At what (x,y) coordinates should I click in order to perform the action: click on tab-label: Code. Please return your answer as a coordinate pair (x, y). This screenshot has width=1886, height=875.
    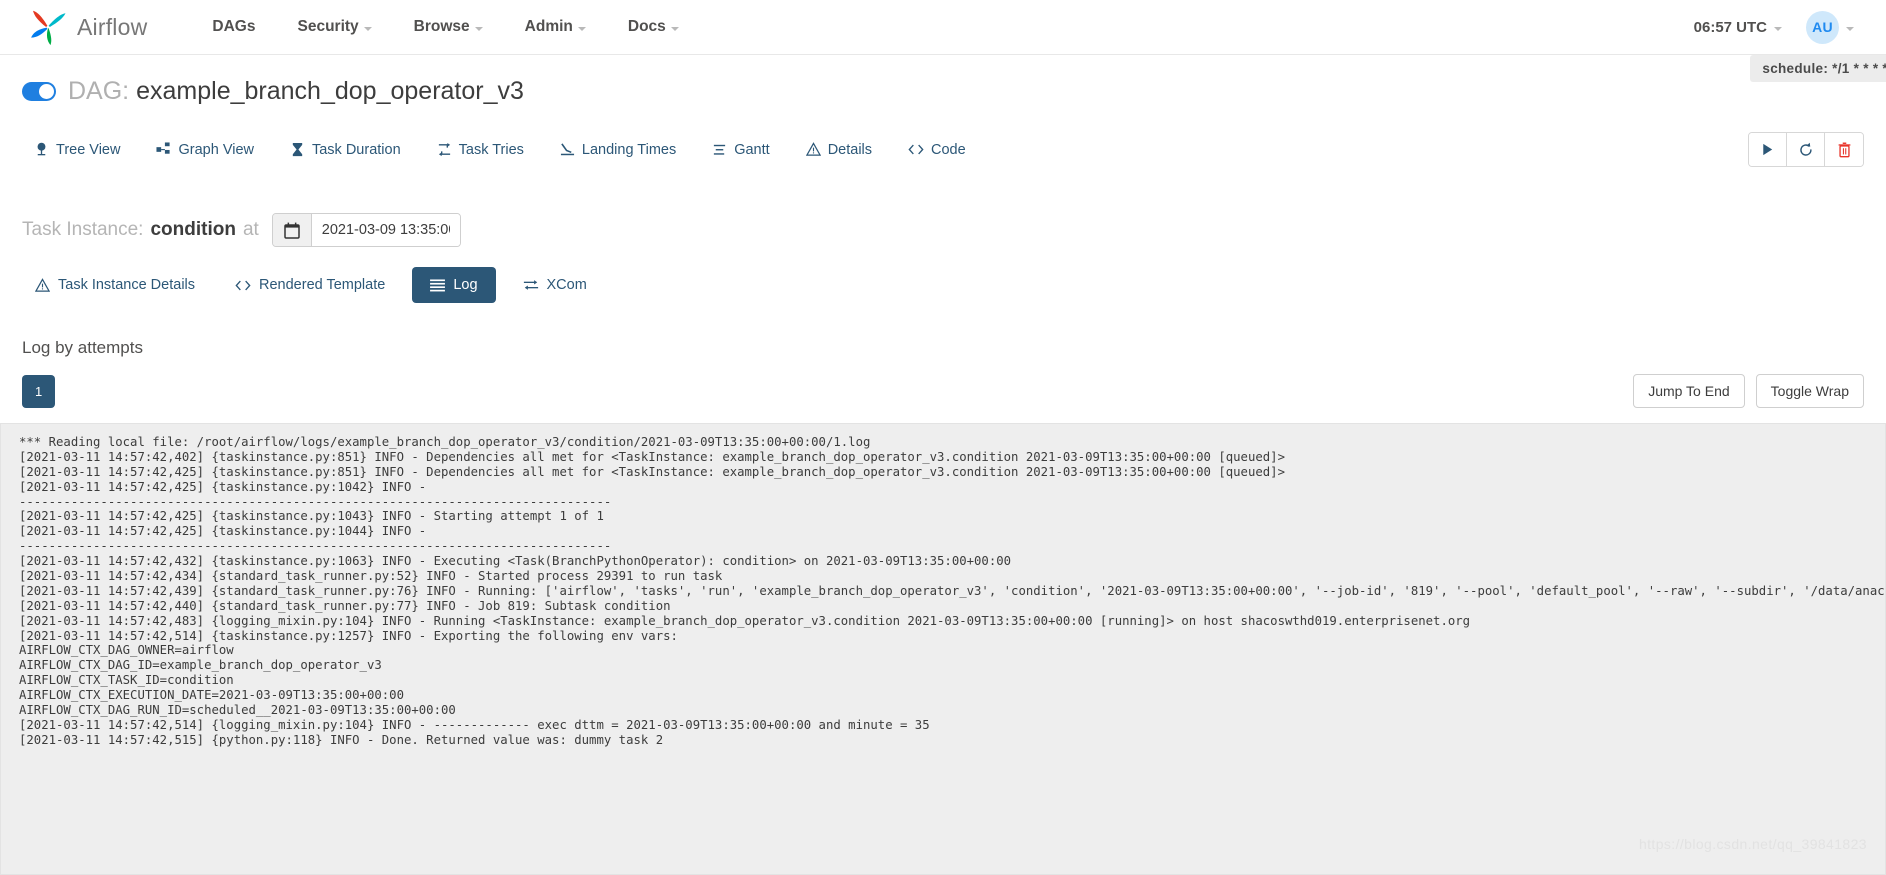
    Looking at the image, I should click on (948, 149).